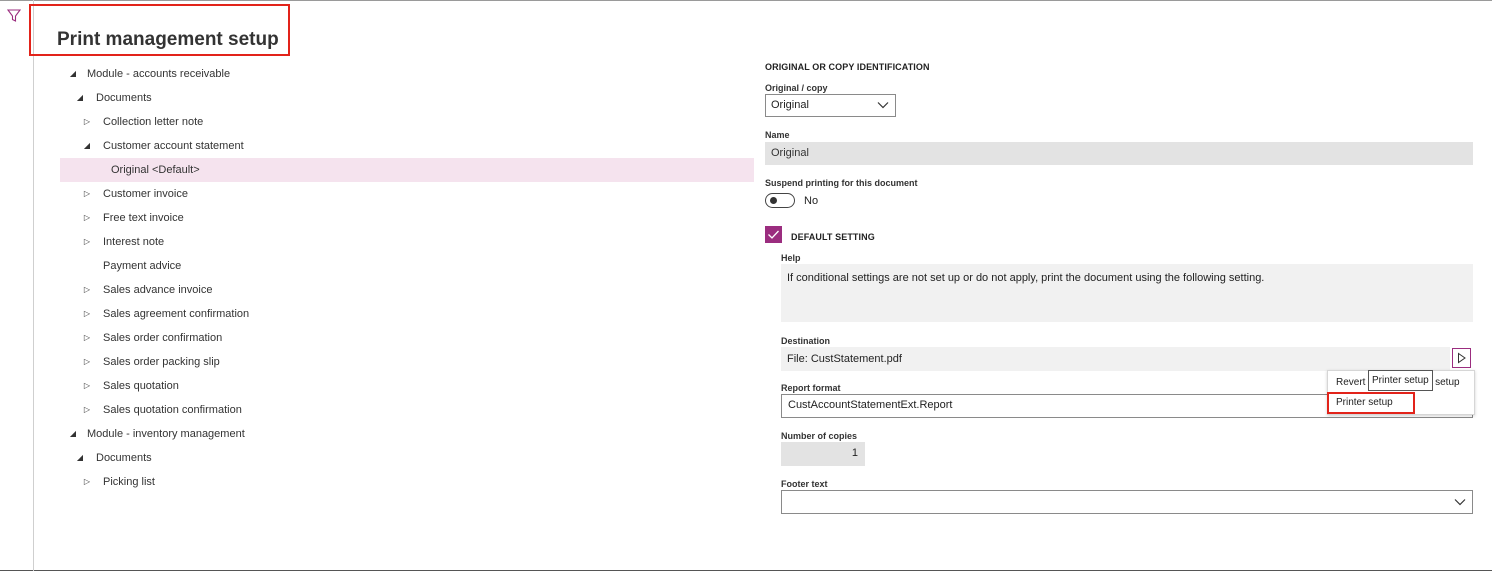  I want to click on copies-field: 1, so click(823, 454).